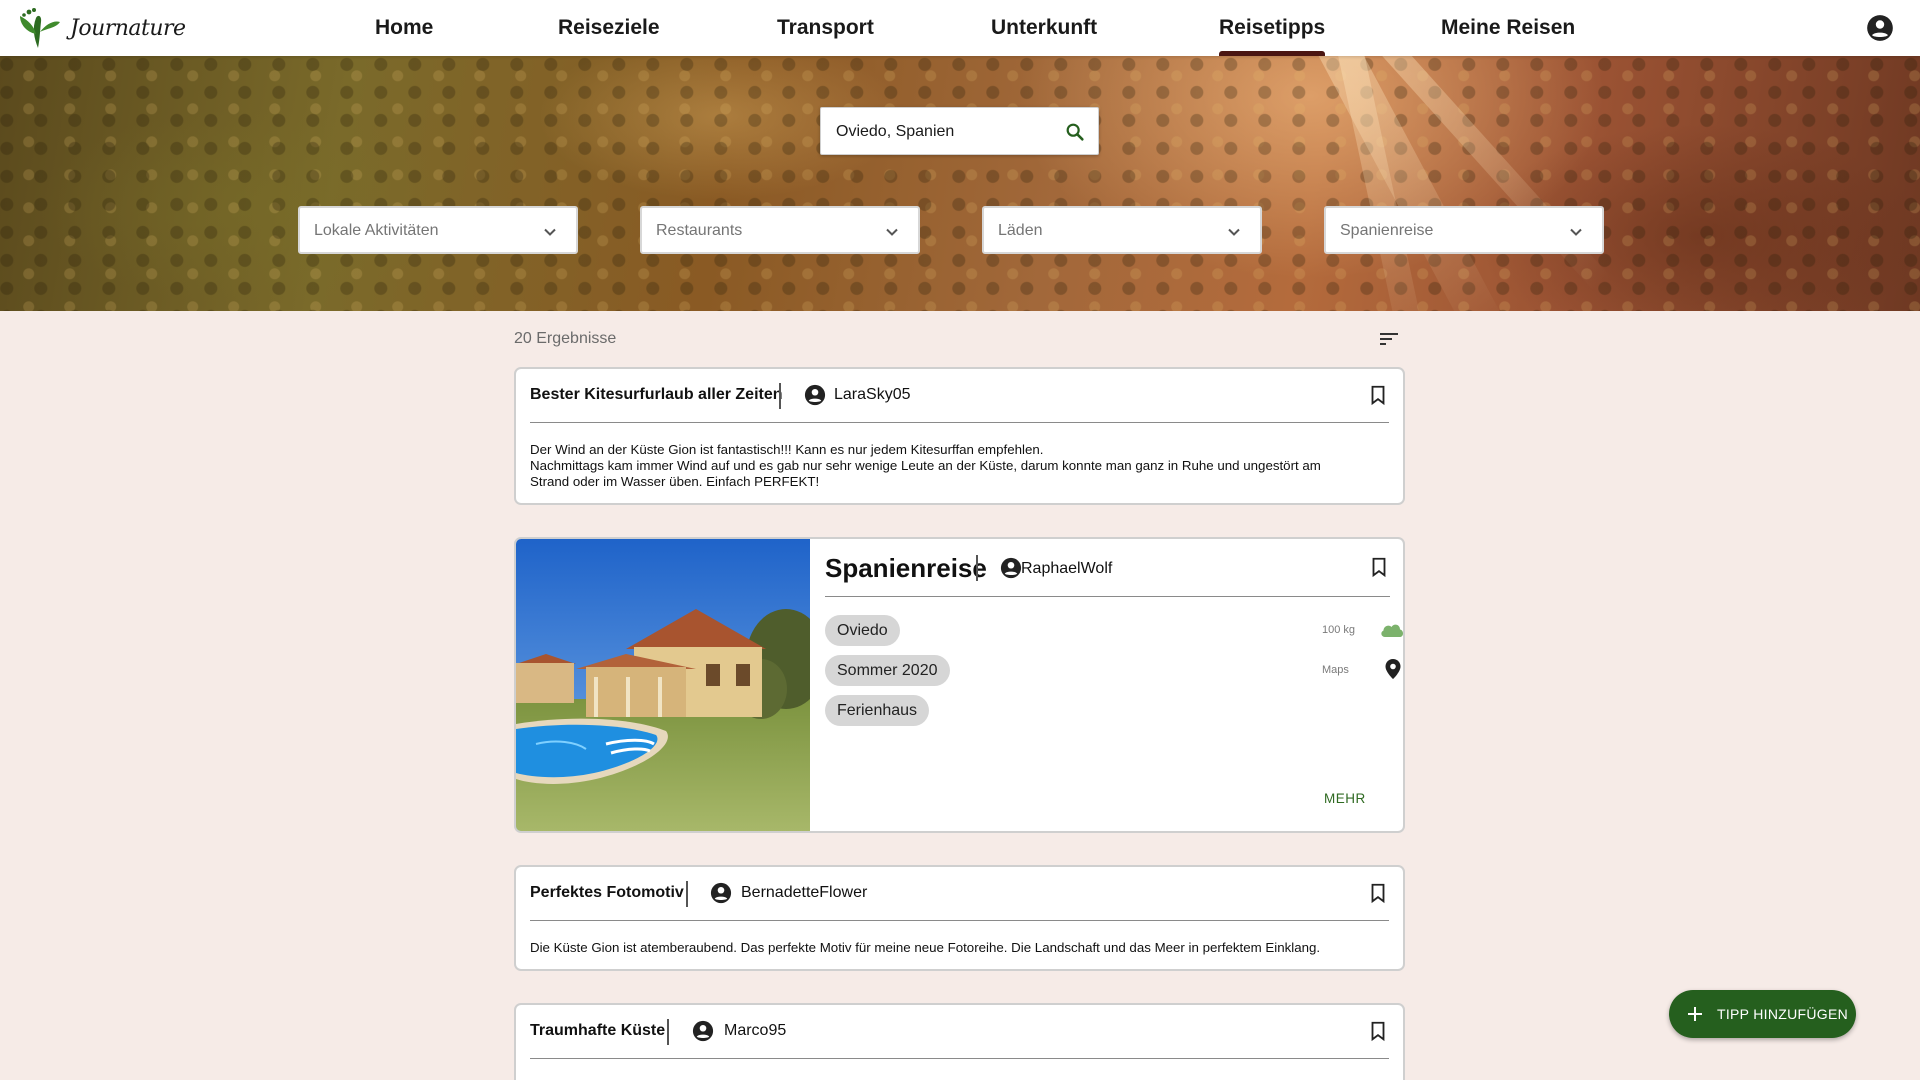 This screenshot has height=1080, width=1920. I want to click on account-icon, so click(1880, 28).